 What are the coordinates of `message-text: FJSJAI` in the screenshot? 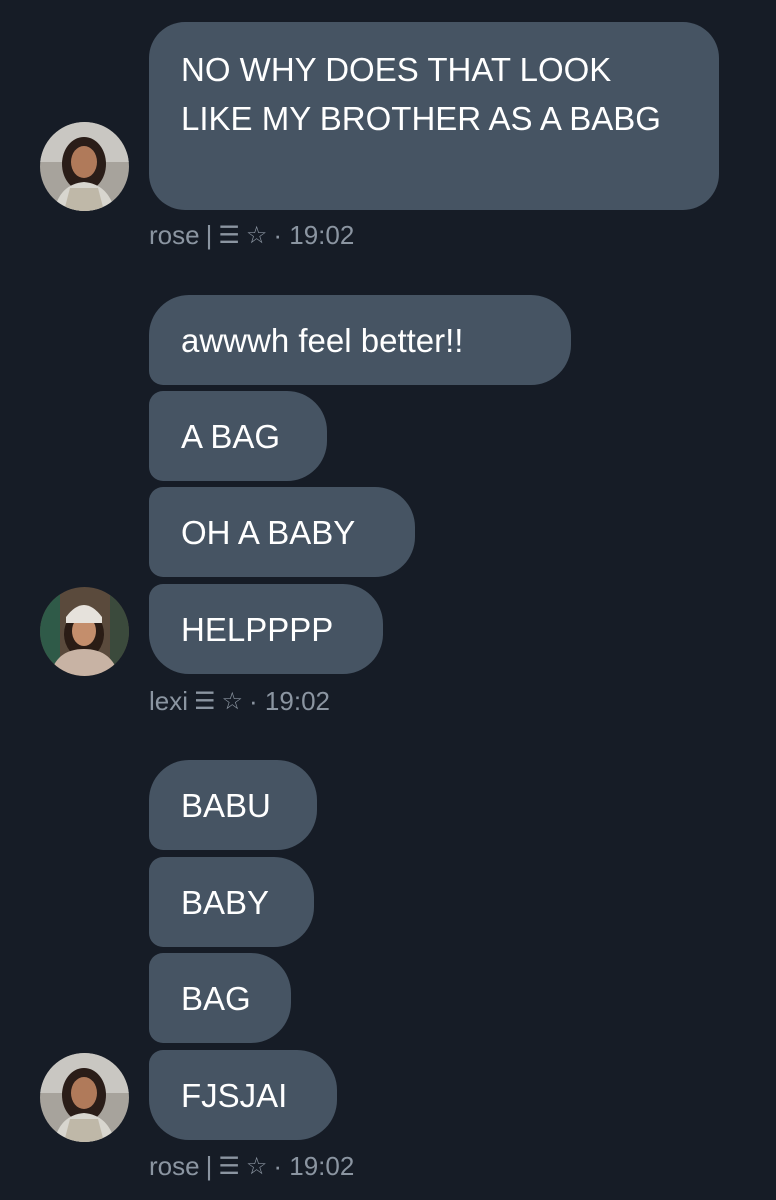 It's located at (234, 1095).